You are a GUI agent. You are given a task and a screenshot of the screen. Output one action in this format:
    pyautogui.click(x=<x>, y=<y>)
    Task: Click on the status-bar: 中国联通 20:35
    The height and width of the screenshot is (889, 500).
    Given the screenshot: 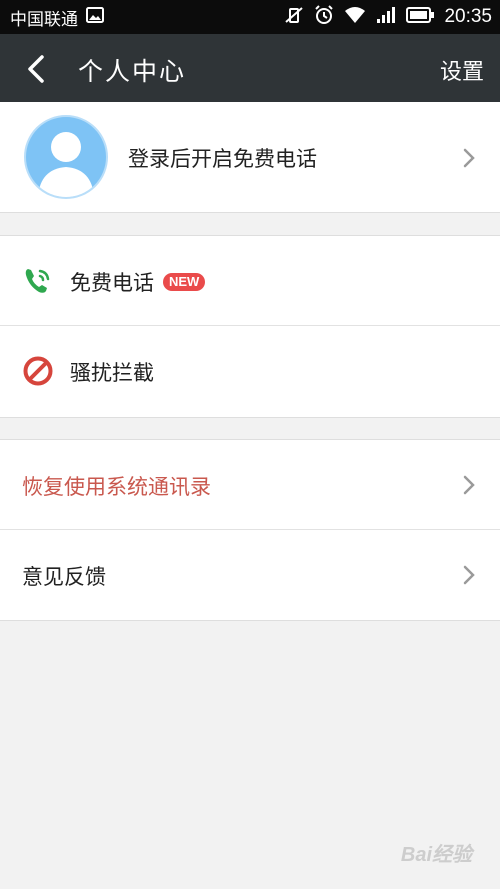 What is the action you would take?
    pyautogui.click(x=250, y=17)
    